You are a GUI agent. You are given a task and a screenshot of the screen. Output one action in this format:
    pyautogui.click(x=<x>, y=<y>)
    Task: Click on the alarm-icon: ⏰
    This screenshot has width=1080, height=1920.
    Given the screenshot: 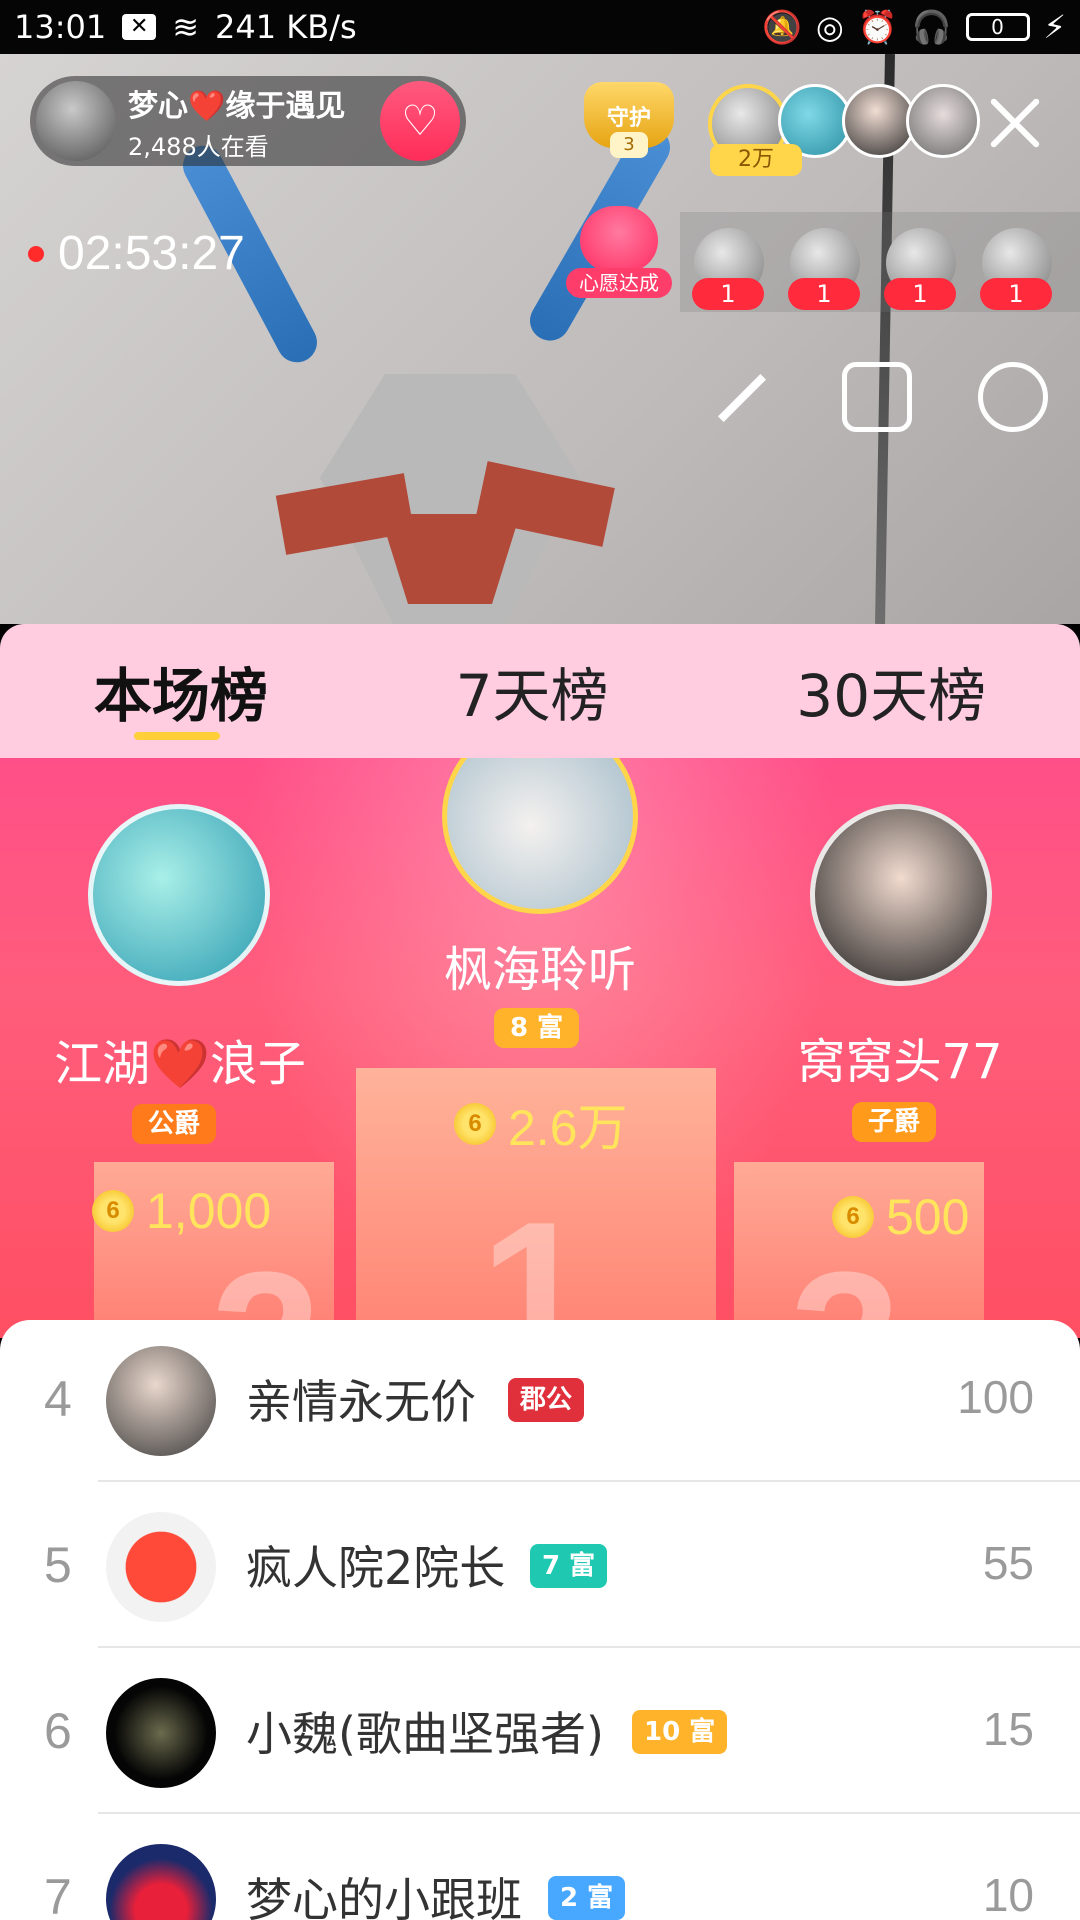 What is the action you would take?
    pyautogui.click(x=877, y=27)
    